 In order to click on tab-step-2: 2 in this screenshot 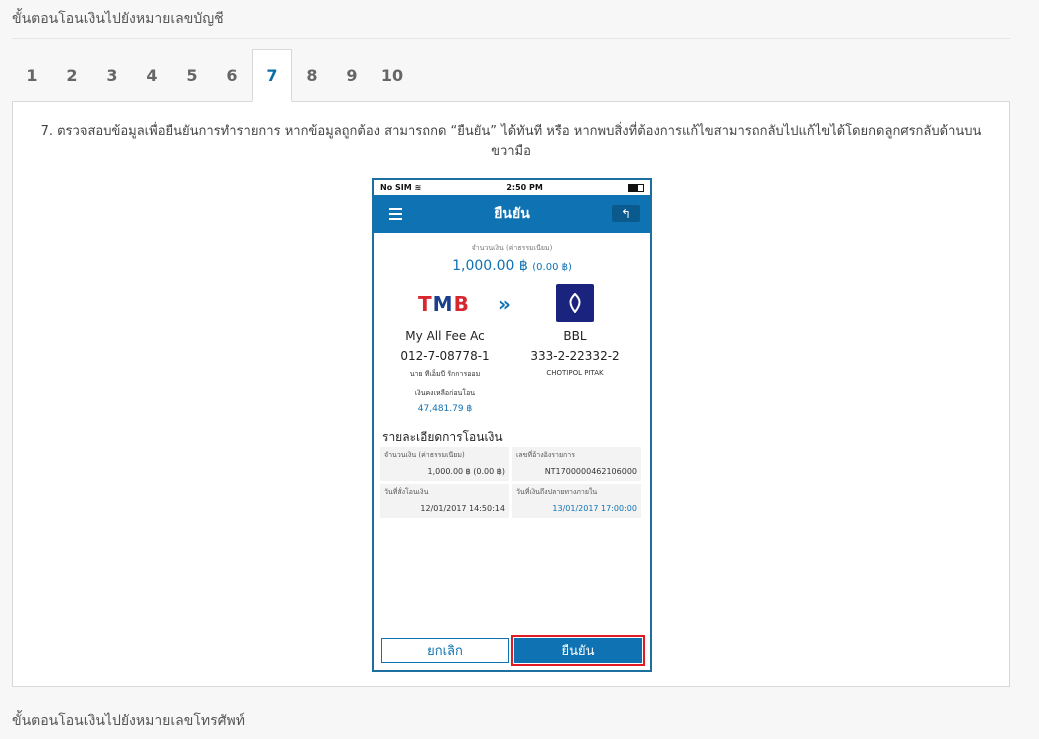, I will do `click(72, 75)`.